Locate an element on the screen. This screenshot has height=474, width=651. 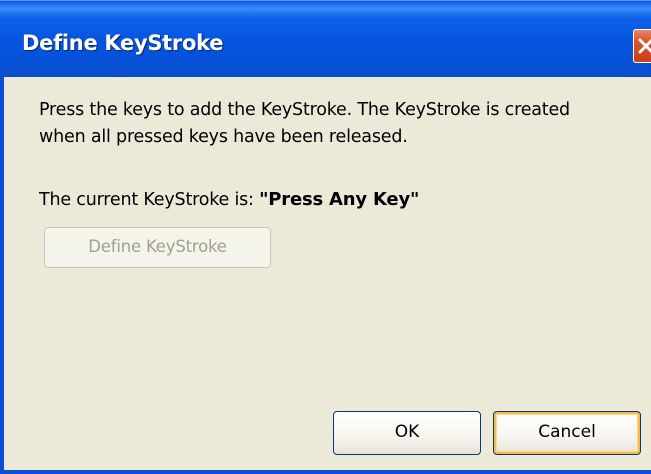
cancel-button: Cancel is located at coordinates (567, 433).